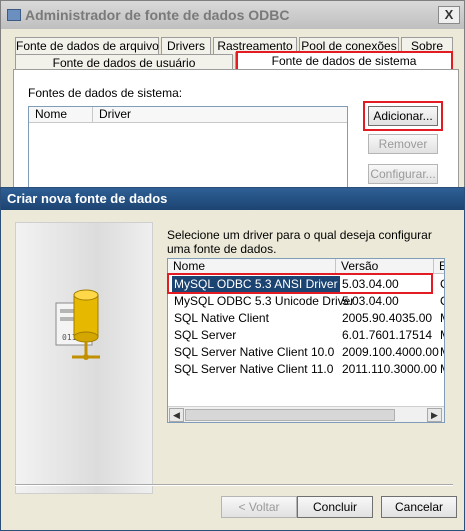  What do you see at coordinates (389, 369) in the screenshot?
I see `driver-version: 2011.110.3000.00` at bounding box center [389, 369].